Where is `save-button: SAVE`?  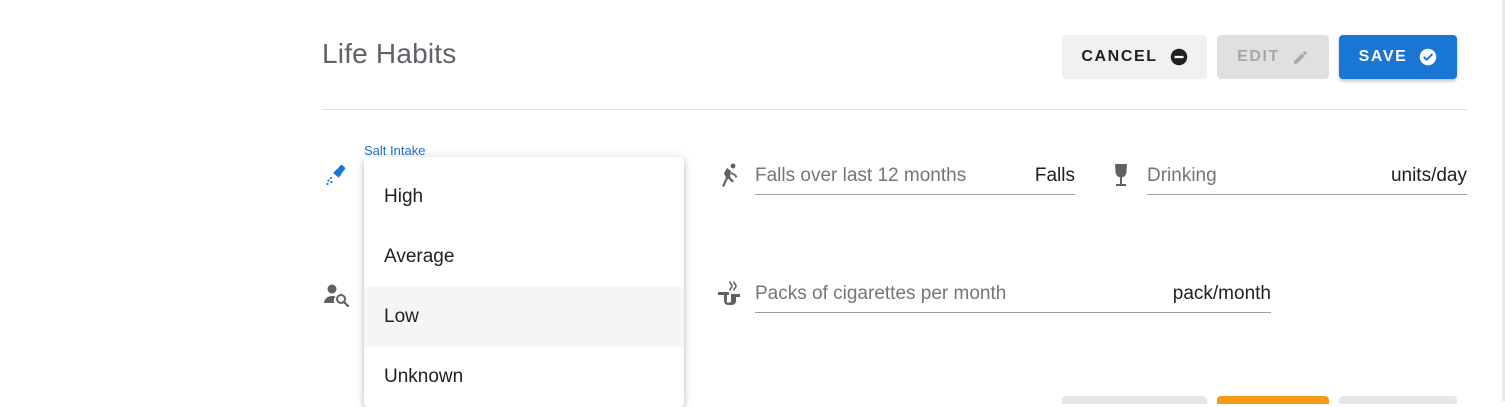
save-button: SAVE is located at coordinates (1398, 57).